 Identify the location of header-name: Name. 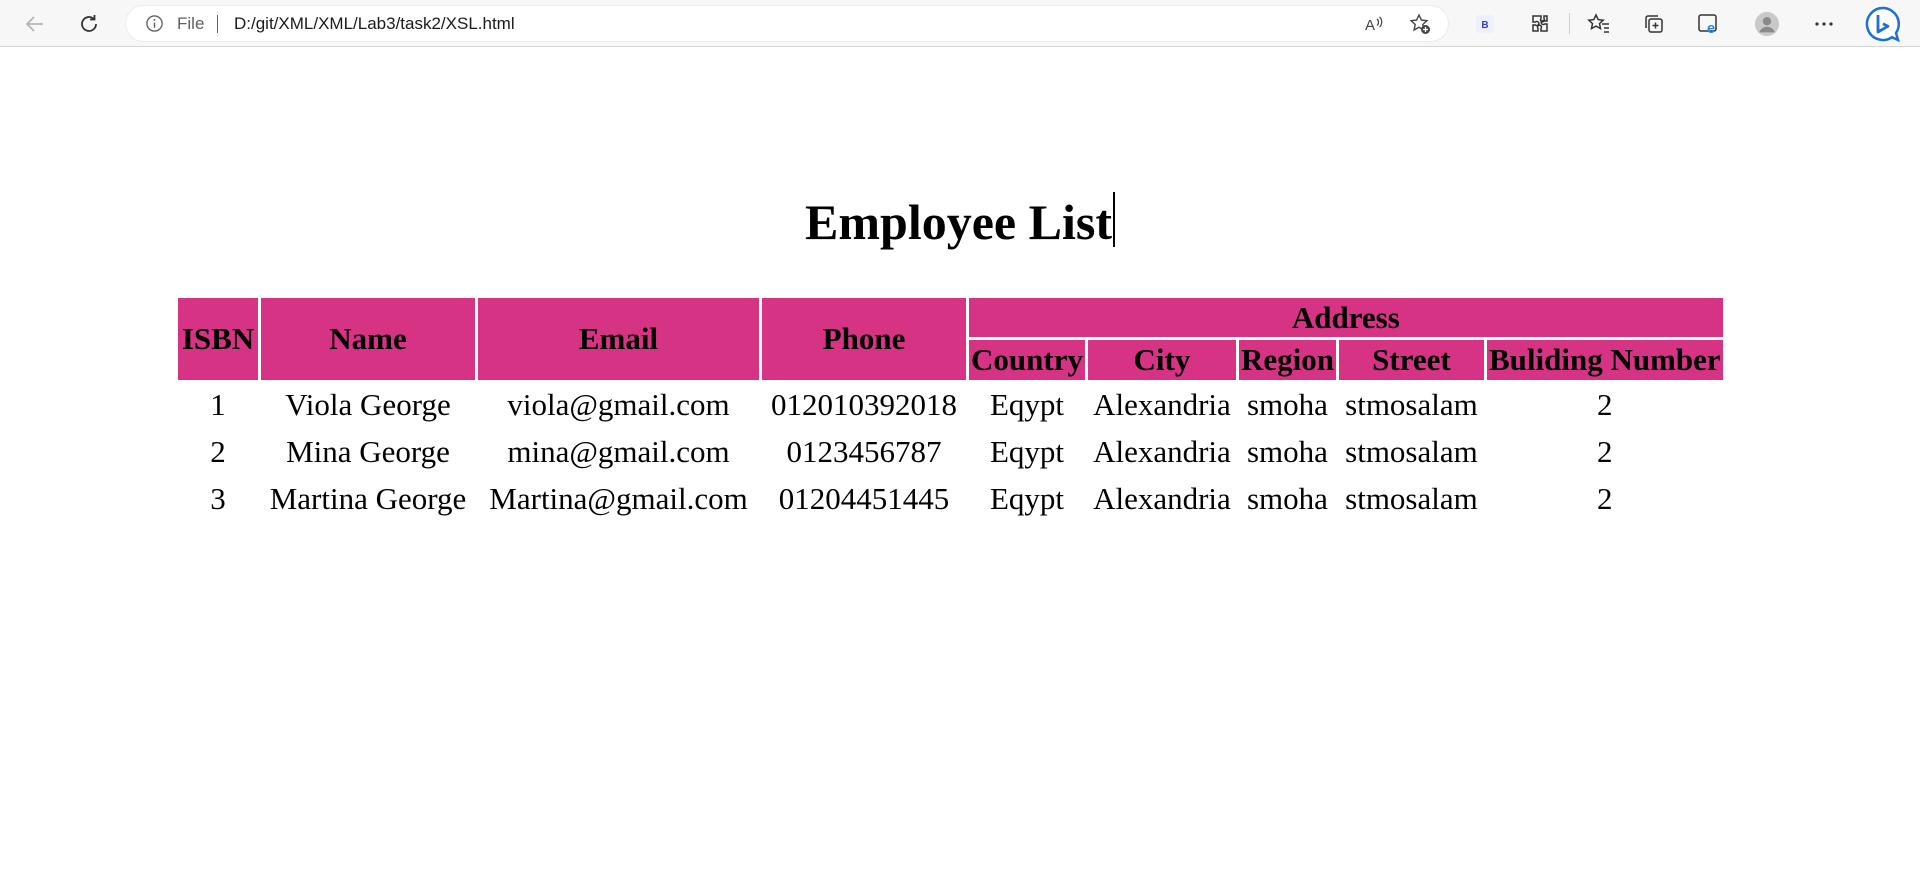
(368, 339).